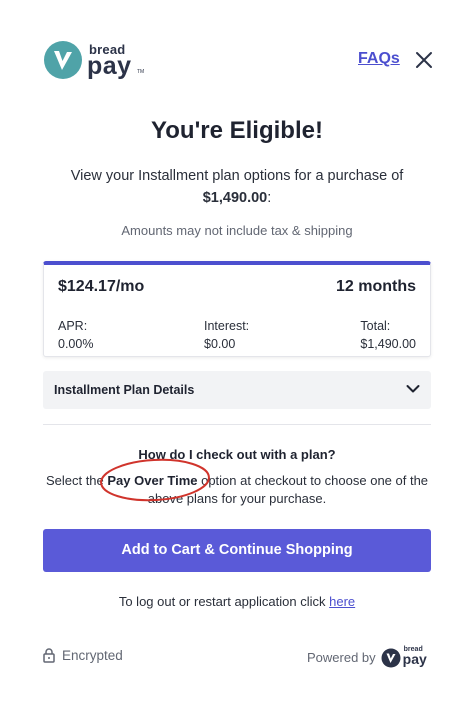  I want to click on breadpay-mini-logo: bread pay, so click(407, 657).